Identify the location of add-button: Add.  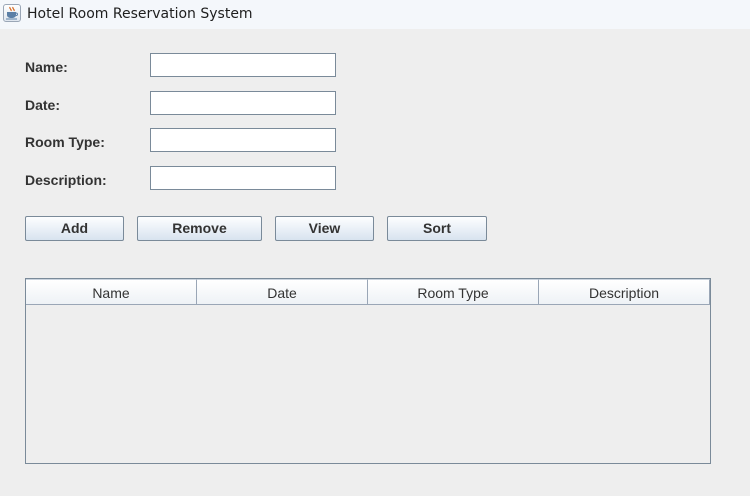
(74, 228).